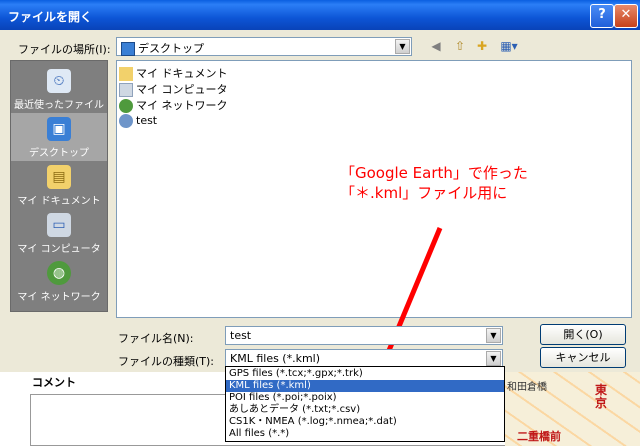 The image size is (640, 446). I want to click on lookin-value-text: デスクトップ, so click(171, 48).